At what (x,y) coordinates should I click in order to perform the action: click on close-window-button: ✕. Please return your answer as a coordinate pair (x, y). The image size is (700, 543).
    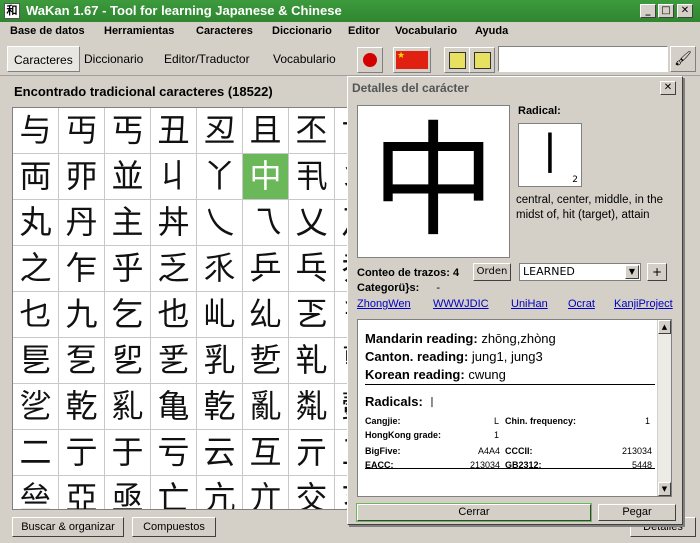
    Looking at the image, I should click on (685, 11).